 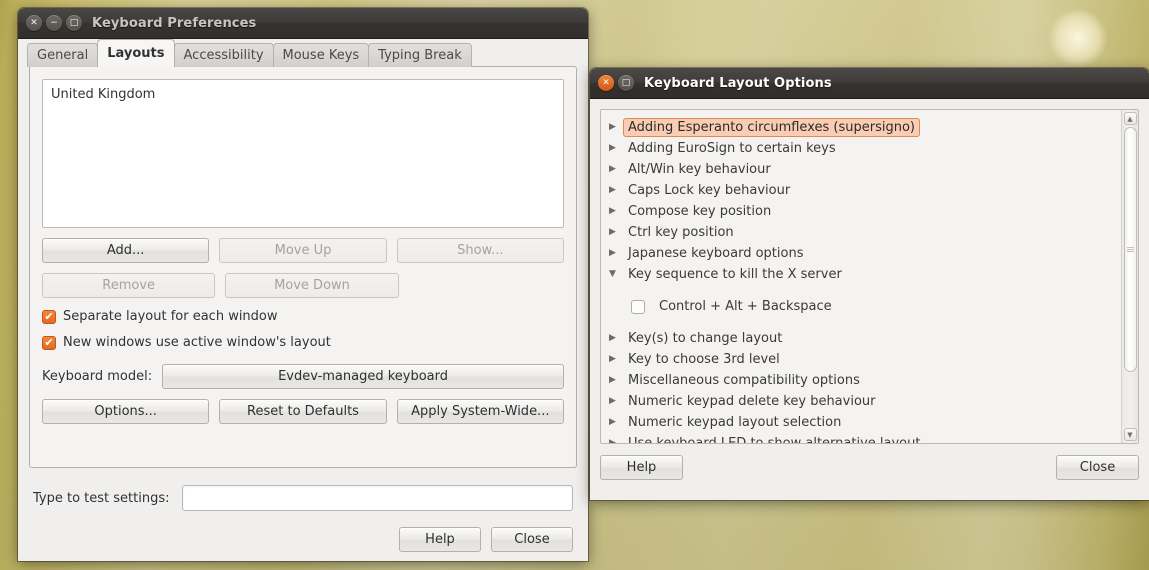 What do you see at coordinates (861, 190) in the screenshot?
I see `tree-row: ▶ Caps Lock key behaviour` at bounding box center [861, 190].